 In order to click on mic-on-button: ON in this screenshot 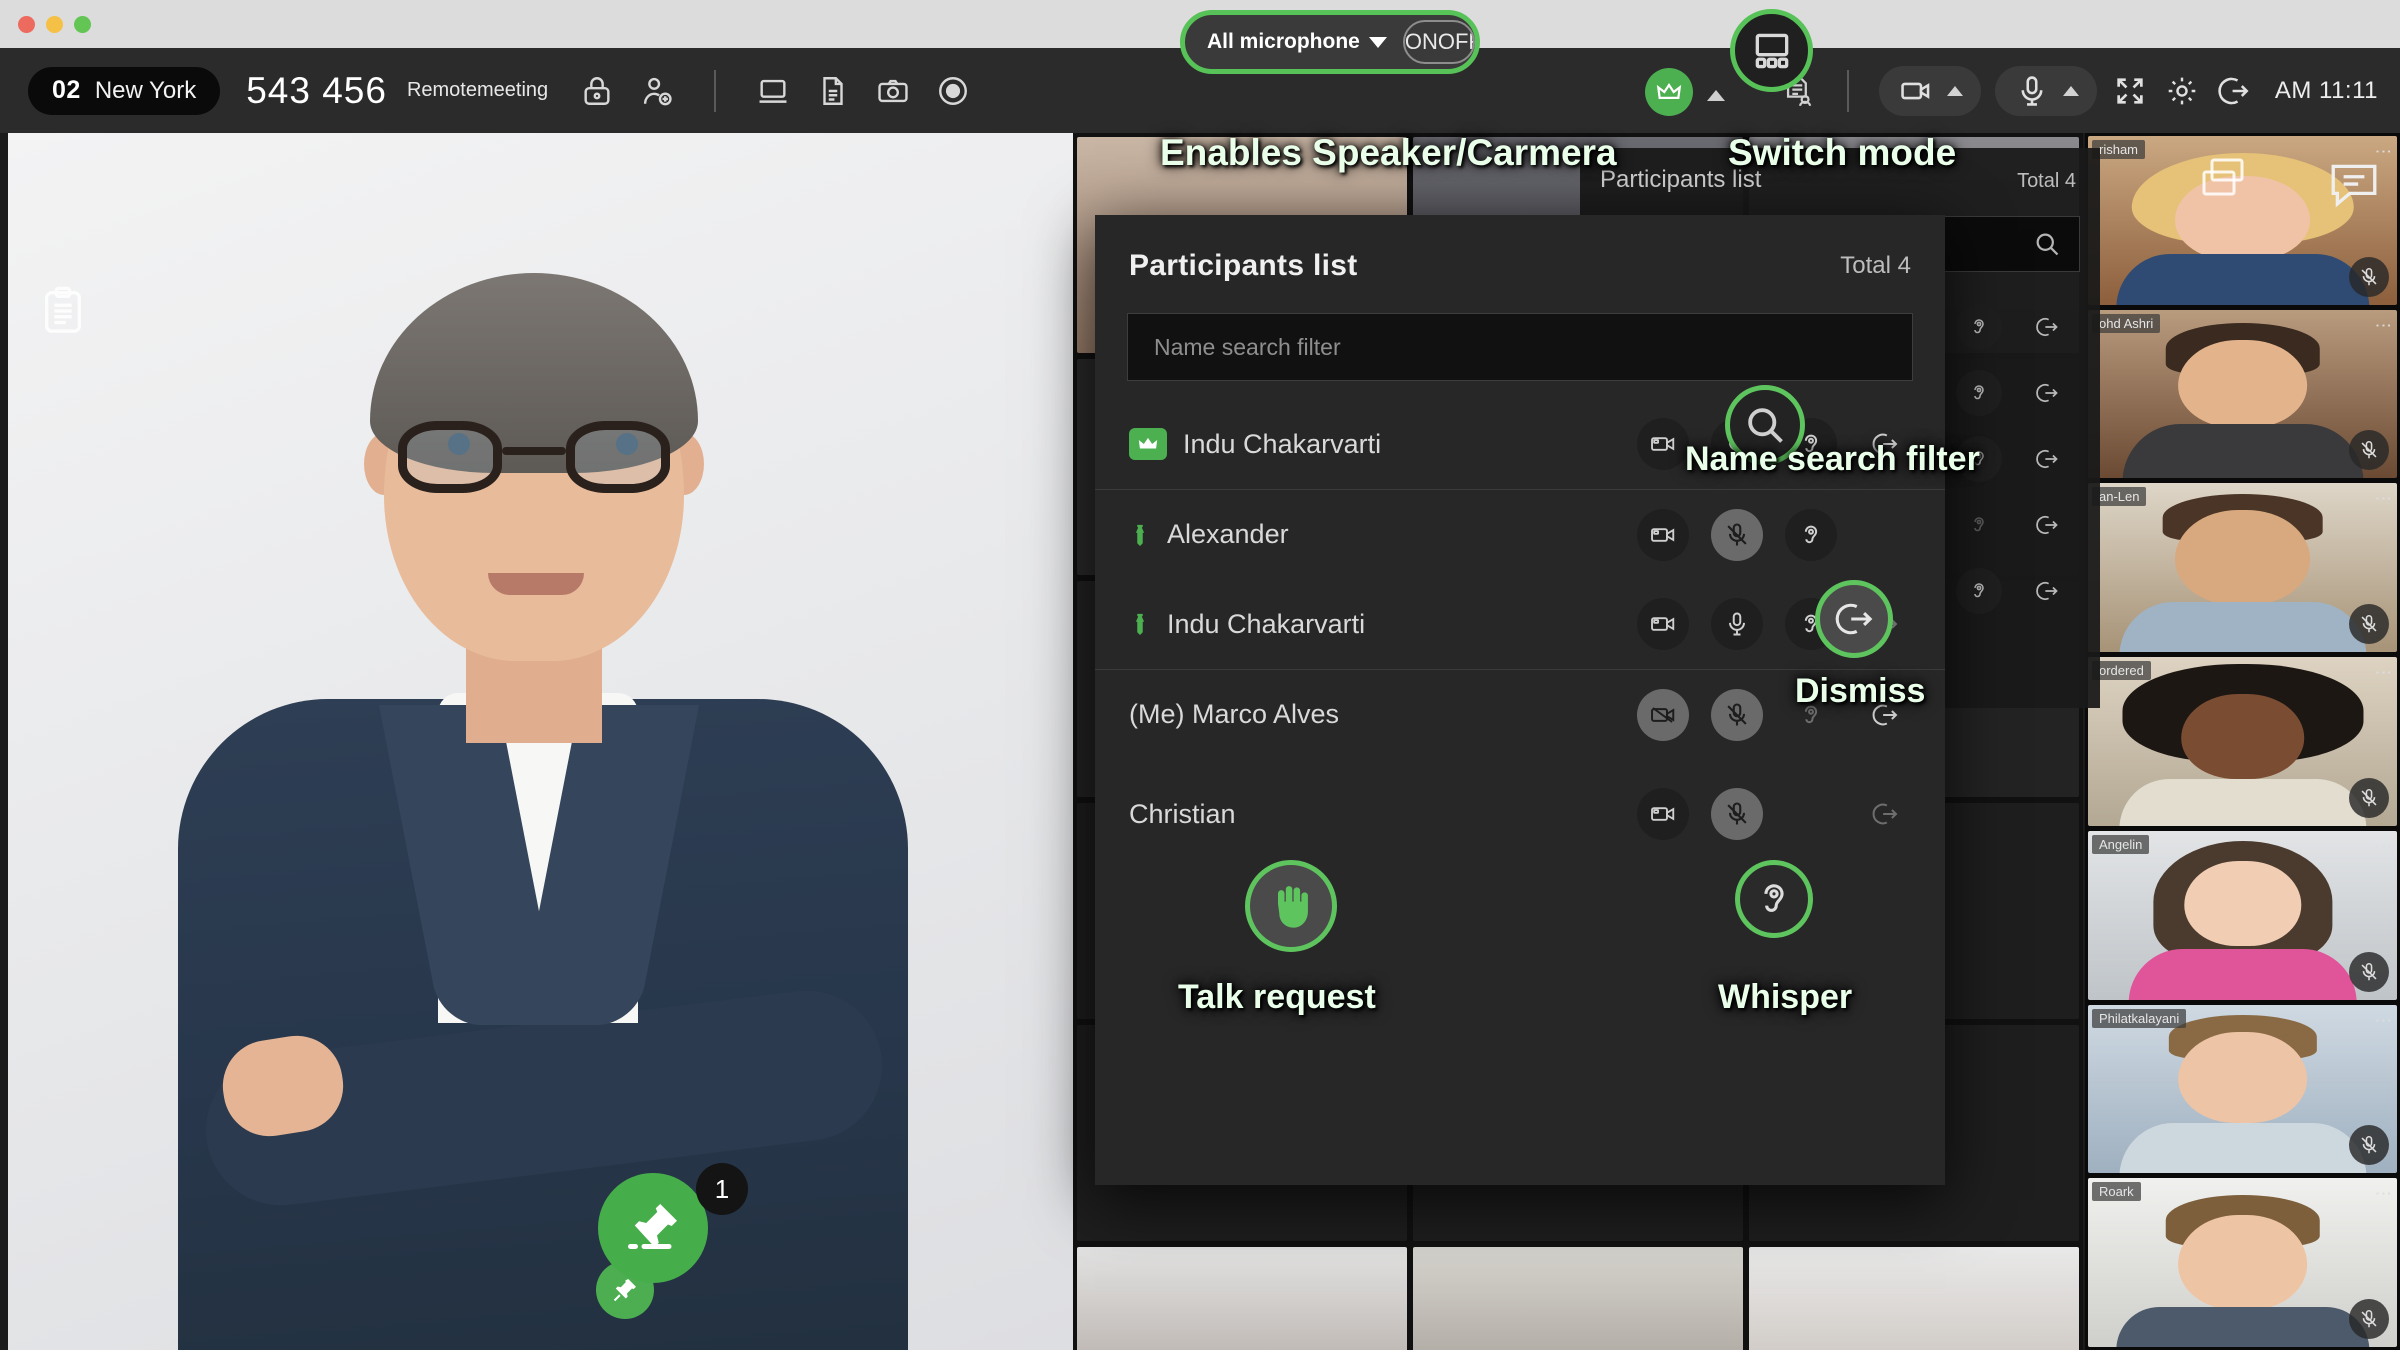, I will do `click(1421, 42)`.